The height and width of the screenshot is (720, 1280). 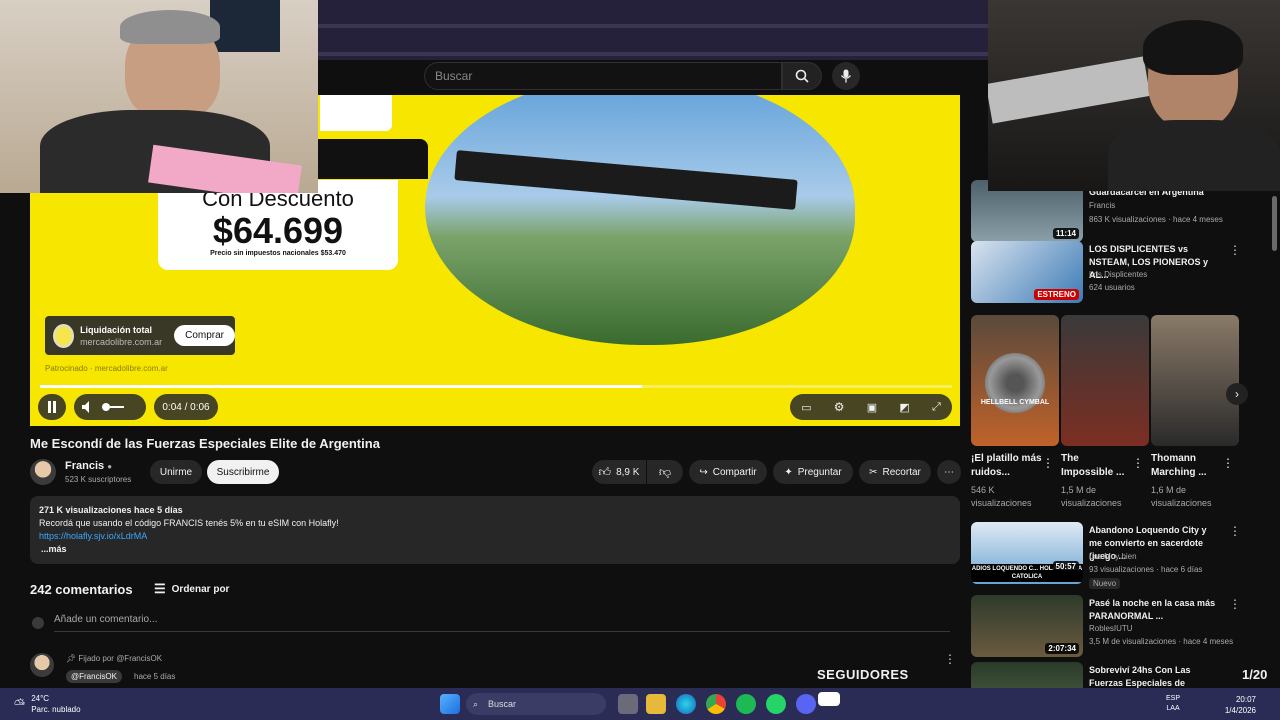 I want to click on recommended-channel: Los Displicentes, so click(x=1118, y=274).